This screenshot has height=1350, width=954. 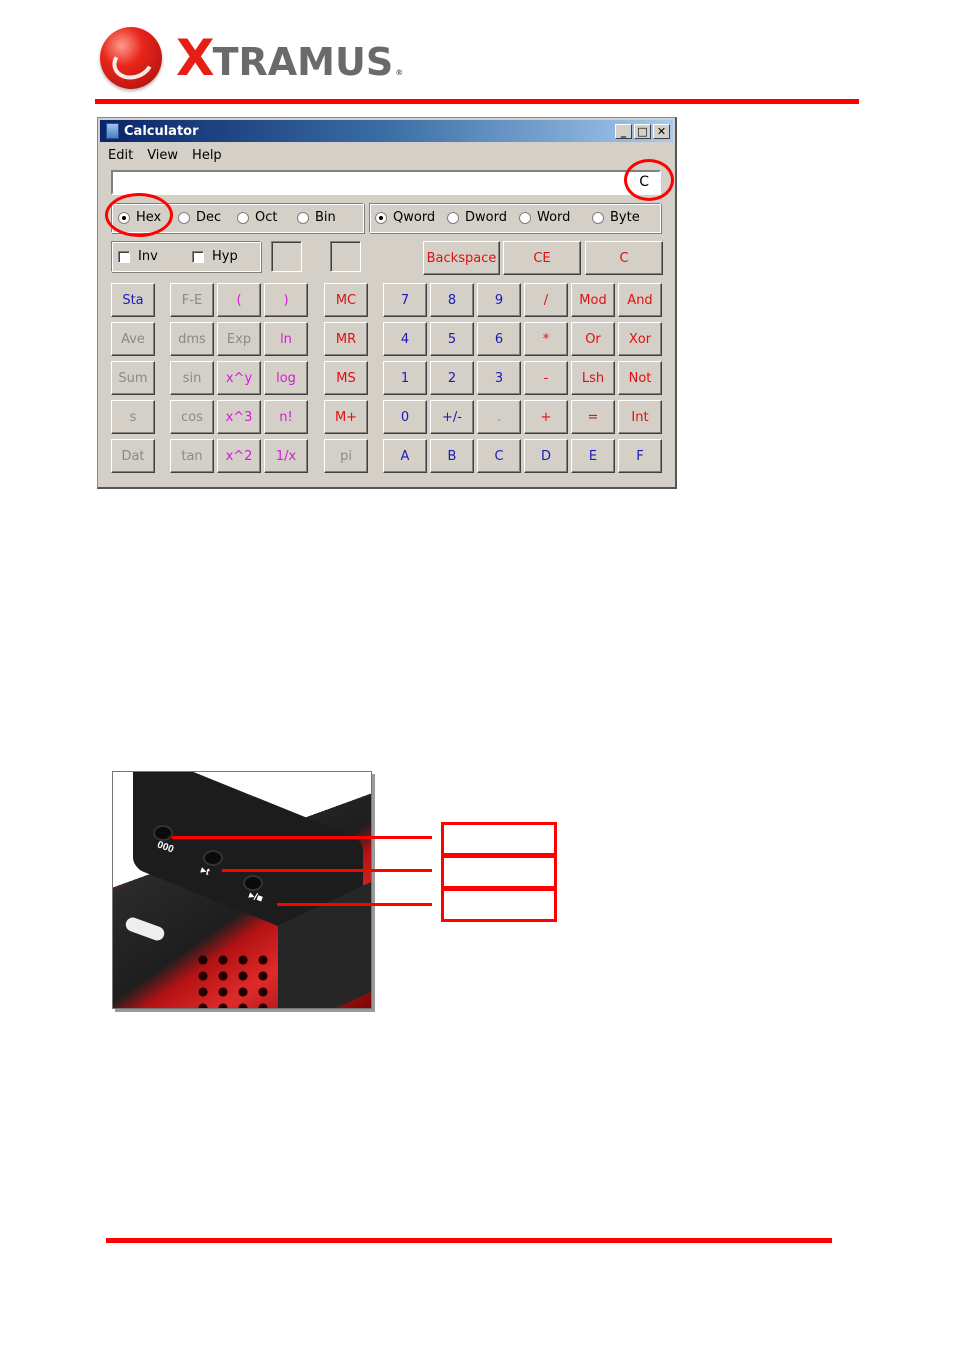 What do you see at coordinates (286, 339) in the screenshot?
I see `key-ln: ln` at bounding box center [286, 339].